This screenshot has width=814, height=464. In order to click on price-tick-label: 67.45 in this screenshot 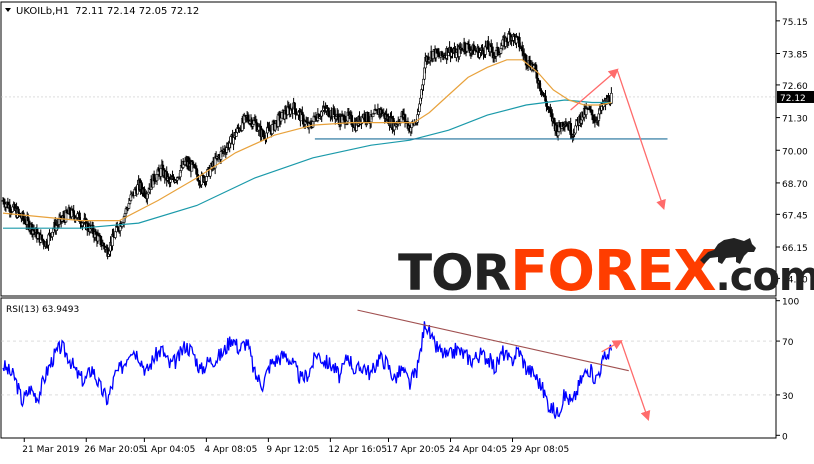, I will do `click(795, 216)`.